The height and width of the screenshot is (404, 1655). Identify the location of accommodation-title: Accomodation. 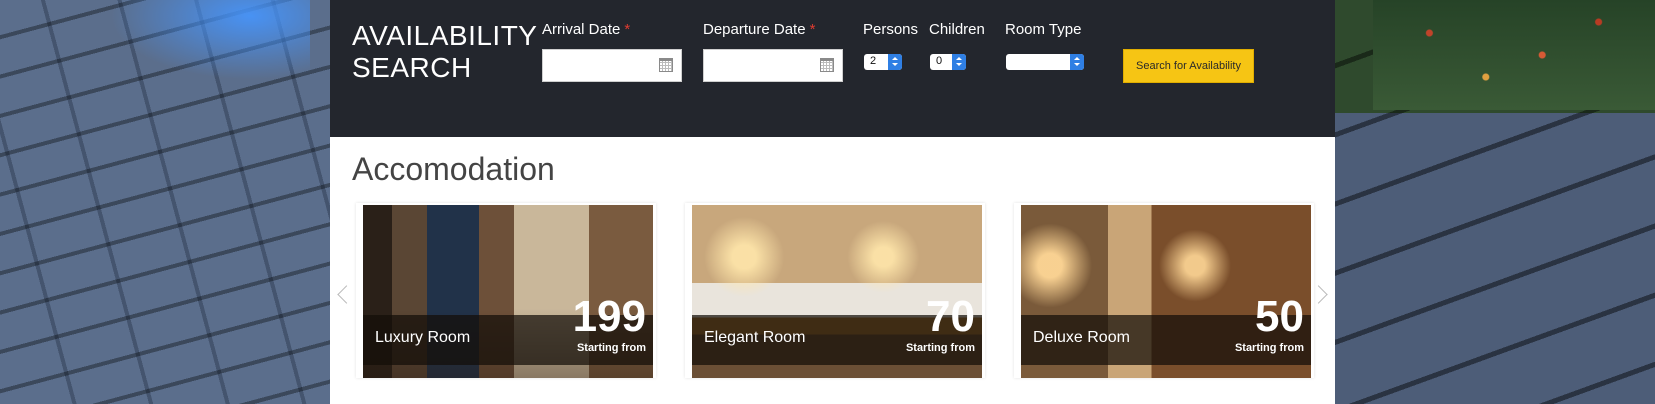
(453, 169).